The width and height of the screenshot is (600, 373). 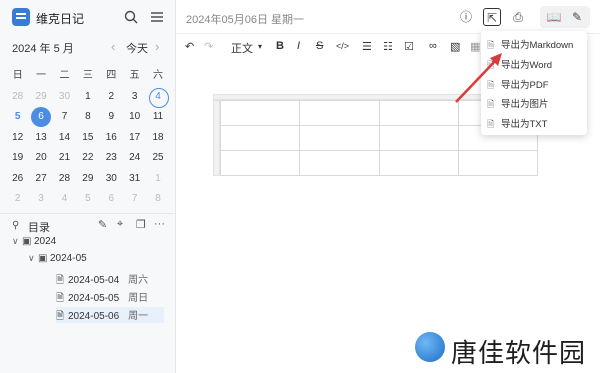 What do you see at coordinates (565, 17) in the screenshot?
I see `view-mode-group: 📖 ✎` at bounding box center [565, 17].